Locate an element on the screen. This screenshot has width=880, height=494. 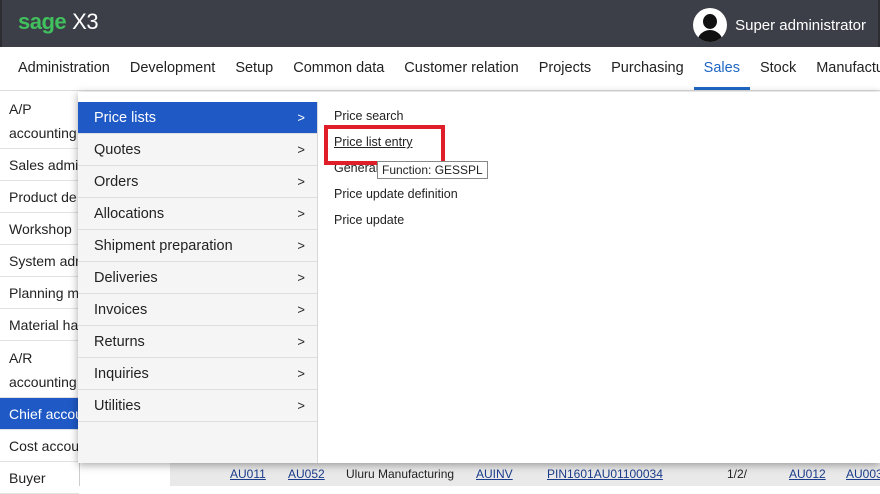
menu-item-label: Shipment preparation is located at coordinates (163, 246).